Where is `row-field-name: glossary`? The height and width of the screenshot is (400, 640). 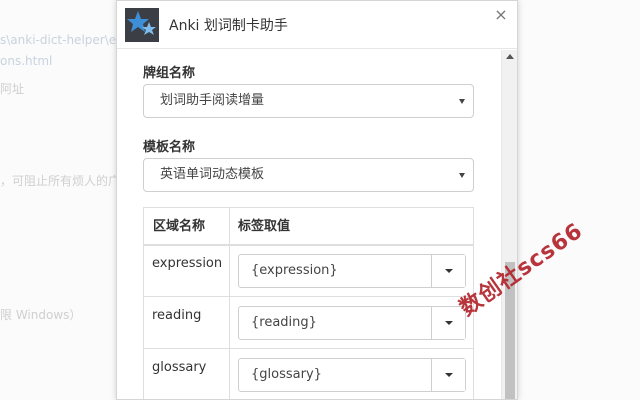
row-field-name: glossary is located at coordinates (179, 367).